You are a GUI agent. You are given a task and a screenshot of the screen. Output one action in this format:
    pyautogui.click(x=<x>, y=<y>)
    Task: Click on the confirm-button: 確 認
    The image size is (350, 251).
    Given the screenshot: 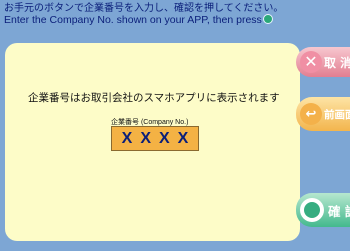 What is the action you would take?
    pyautogui.click(x=323, y=210)
    